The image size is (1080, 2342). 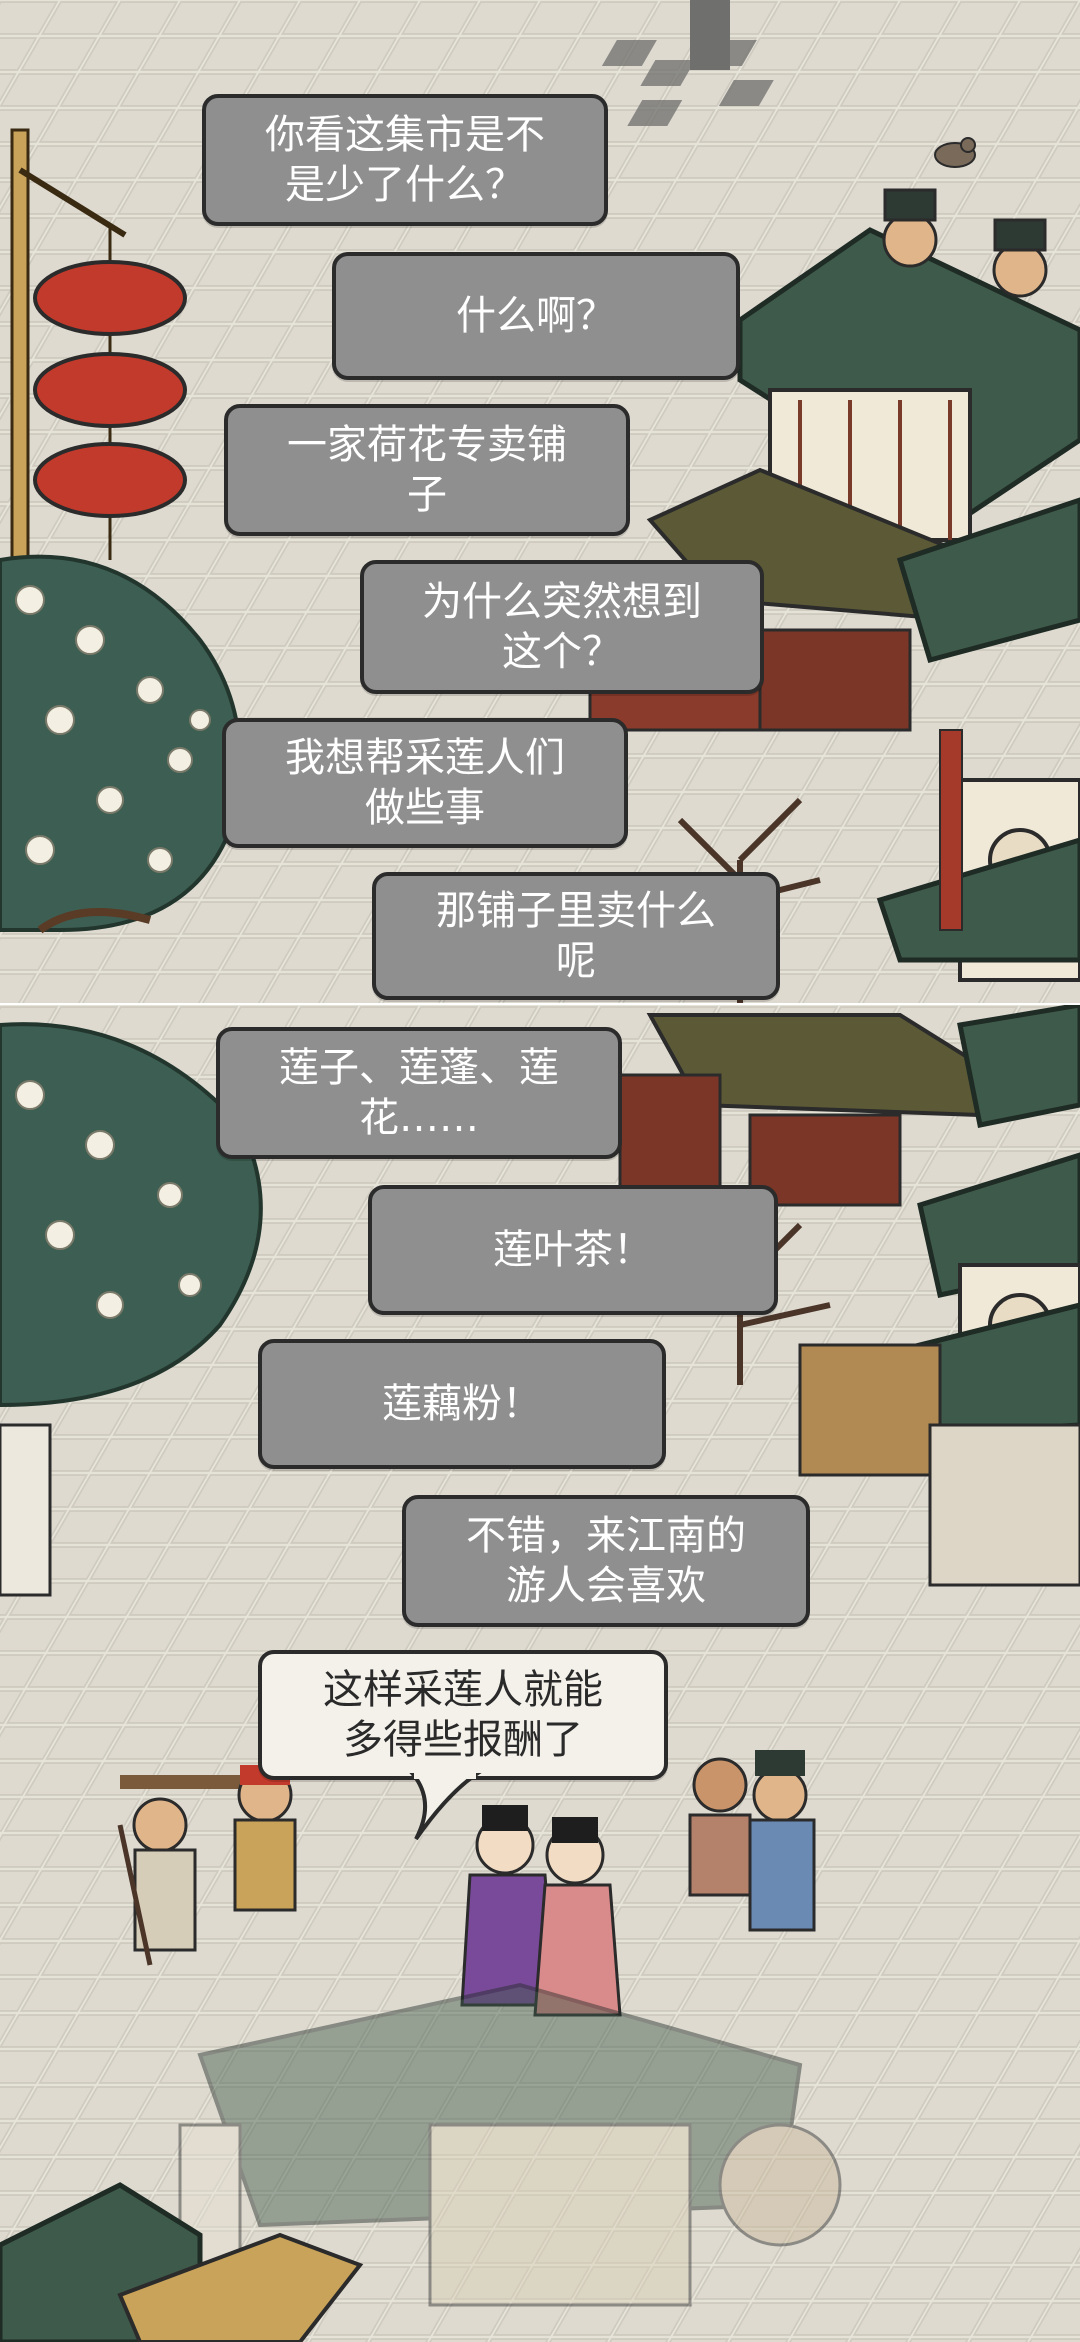 What do you see at coordinates (562, 627) in the screenshot?
I see `dialogue-bubble-4: 为什么突然想到 这个？` at bounding box center [562, 627].